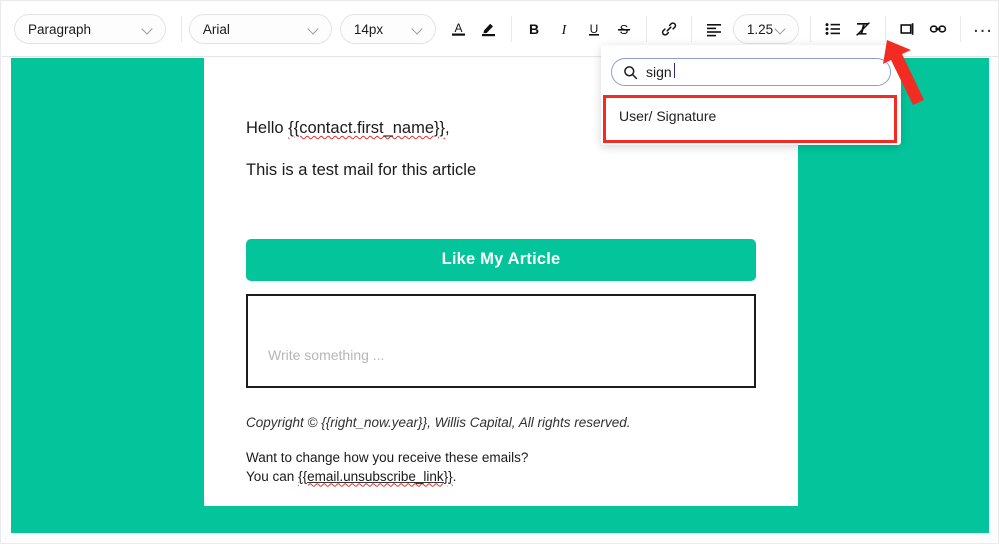 The height and width of the screenshot is (544, 999). I want to click on like-my-article-button: Like My Article, so click(501, 259).